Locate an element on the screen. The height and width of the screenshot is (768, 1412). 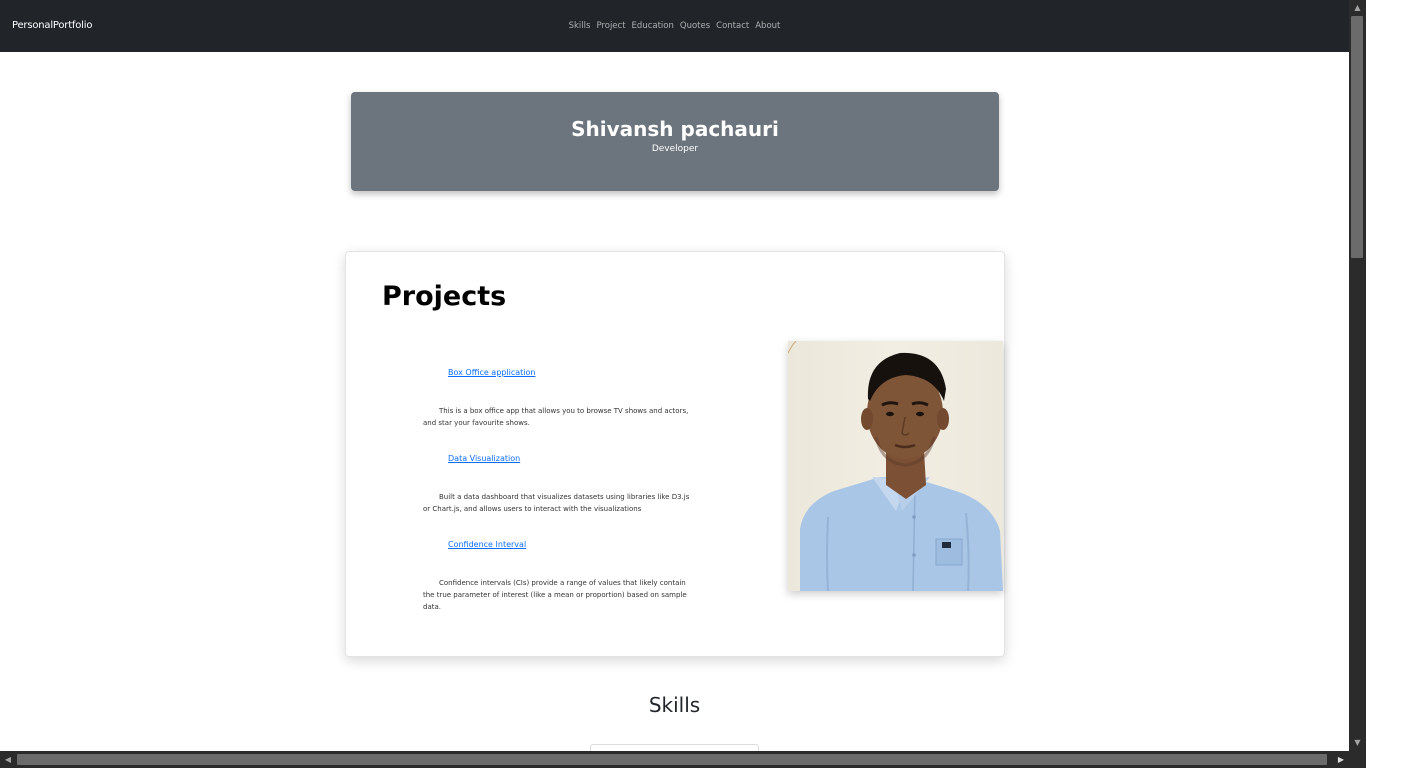
scroll-down-arrow-icon: ▼ is located at coordinates (1357, 743).